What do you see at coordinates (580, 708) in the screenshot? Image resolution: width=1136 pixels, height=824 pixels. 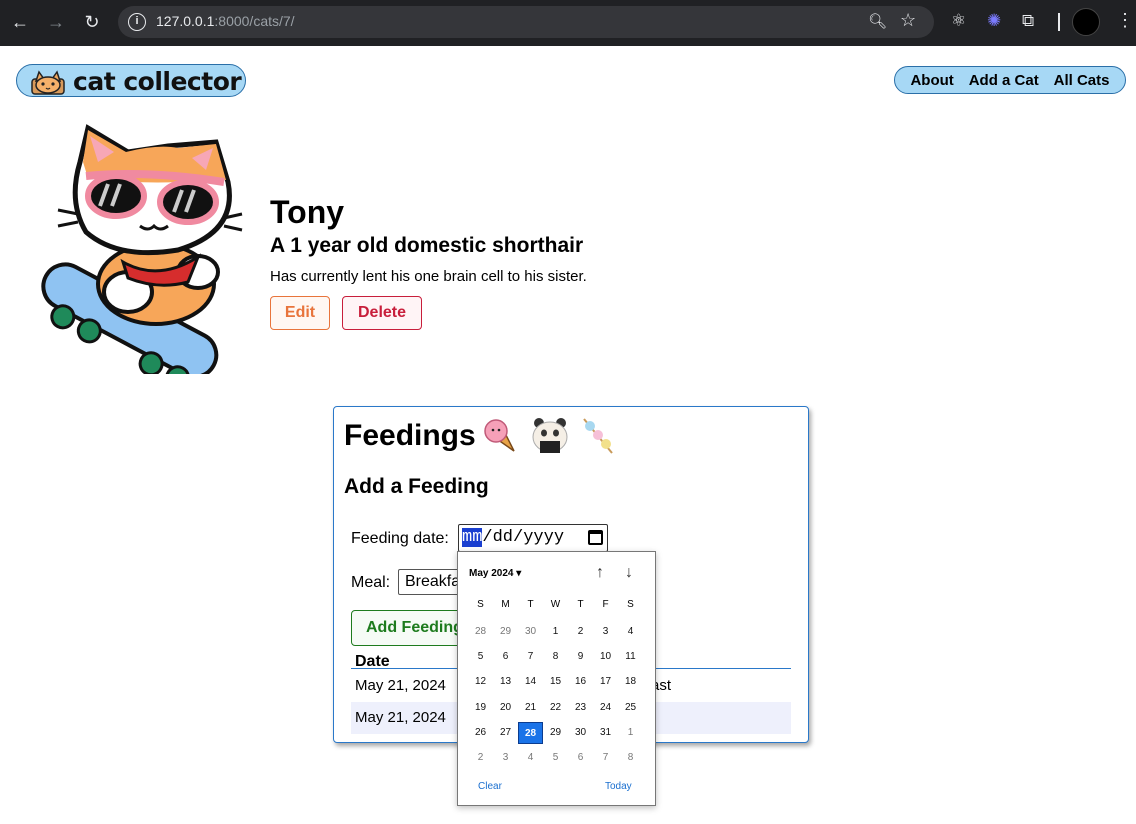 I see `calendar-day: 23` at bounding box center [580, 708].